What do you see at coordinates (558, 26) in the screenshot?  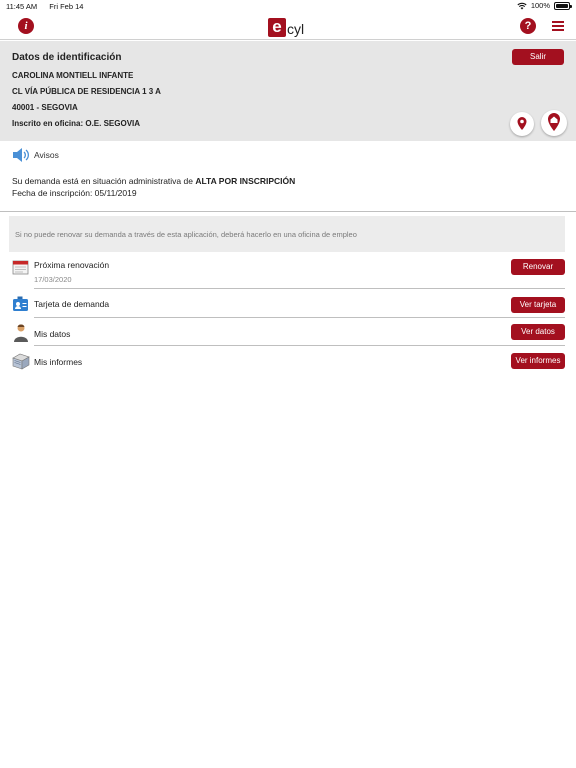 I see `hamburger-icon` at bounding box center [558, 26].